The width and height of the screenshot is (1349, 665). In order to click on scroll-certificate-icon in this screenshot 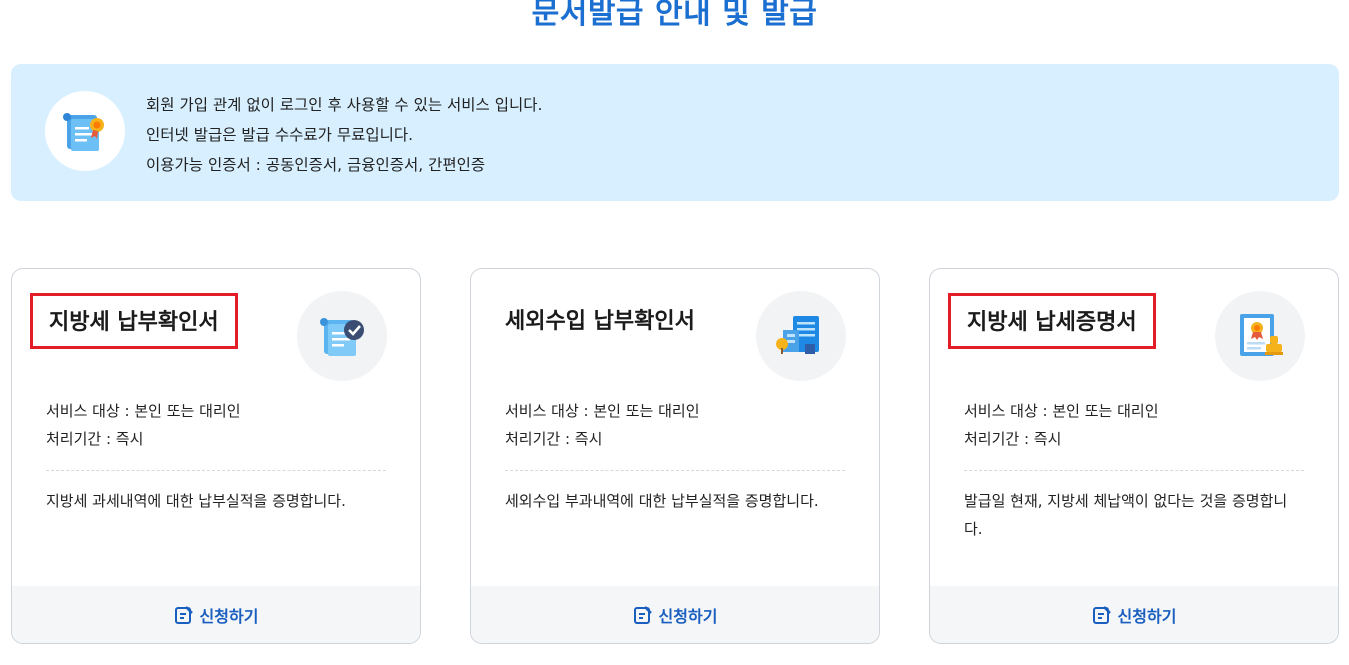, I will do `click(85, 131)`.